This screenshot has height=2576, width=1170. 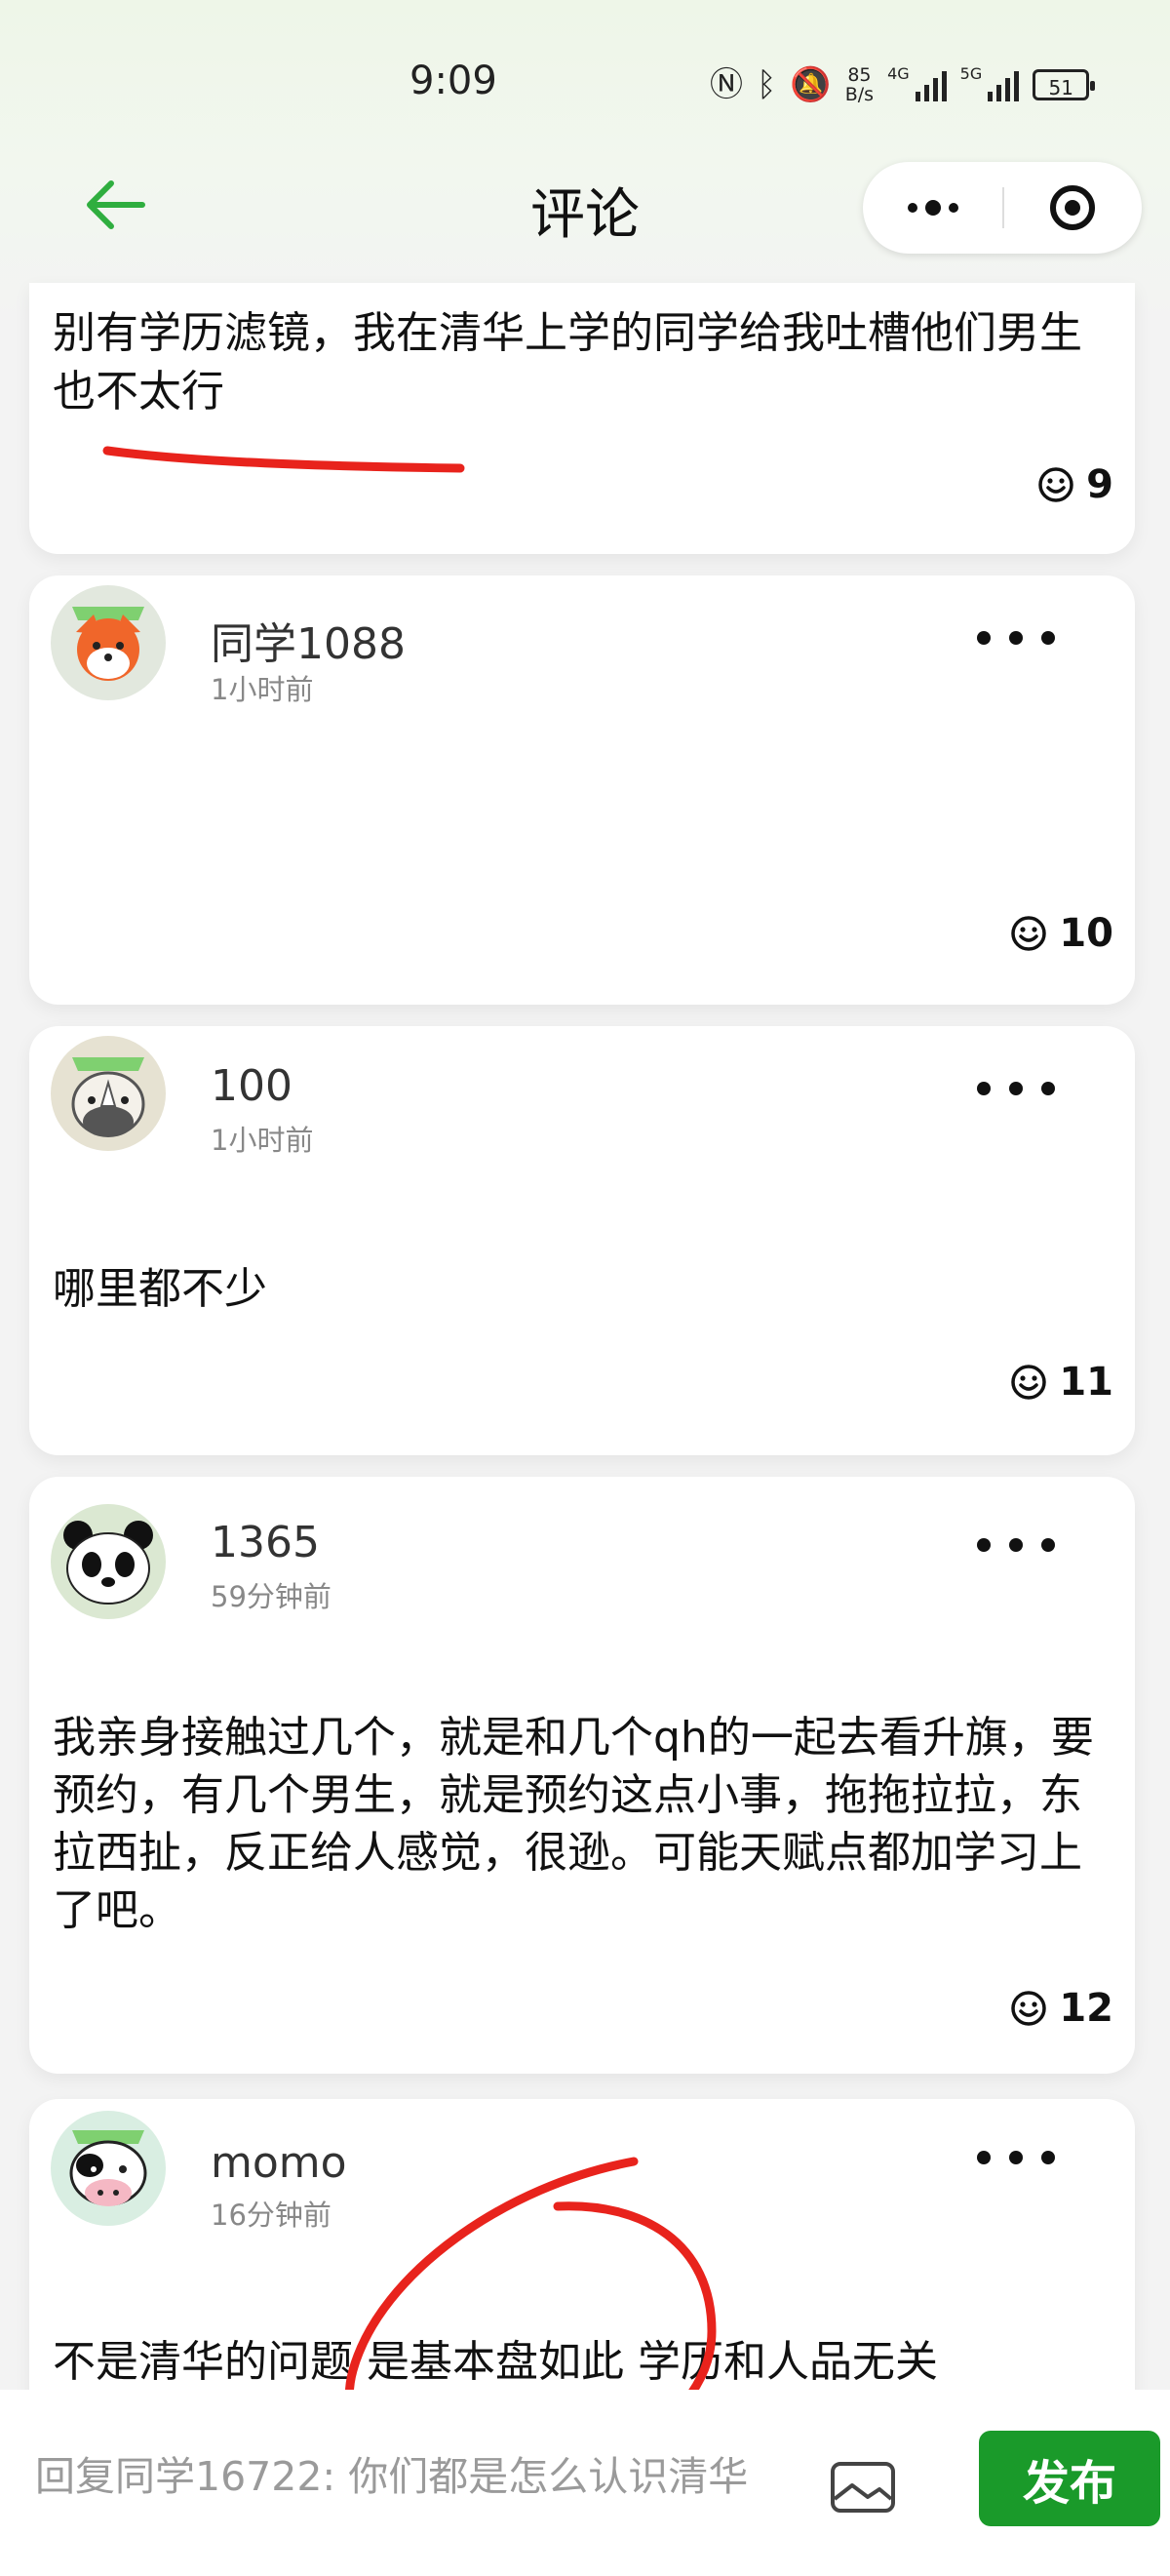 I want to click on like-button: 10, so click(x=1061, y=933).